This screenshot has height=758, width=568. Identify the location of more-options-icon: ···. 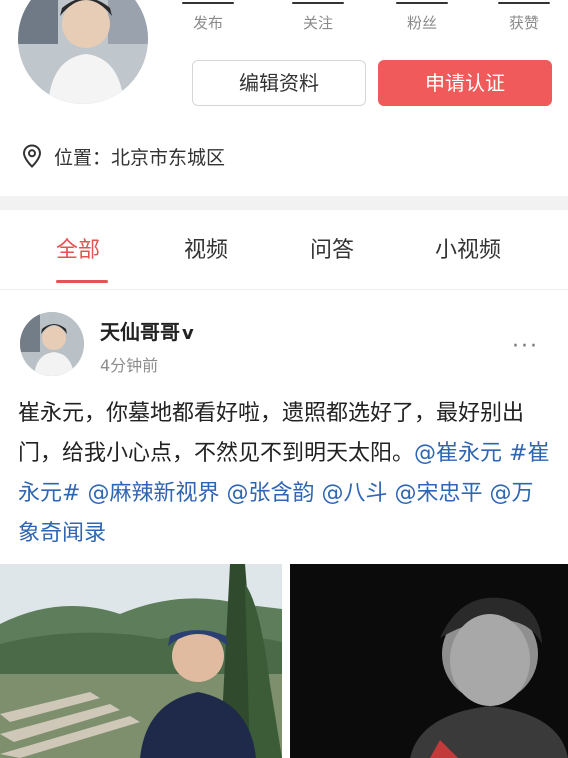
(525, 346).